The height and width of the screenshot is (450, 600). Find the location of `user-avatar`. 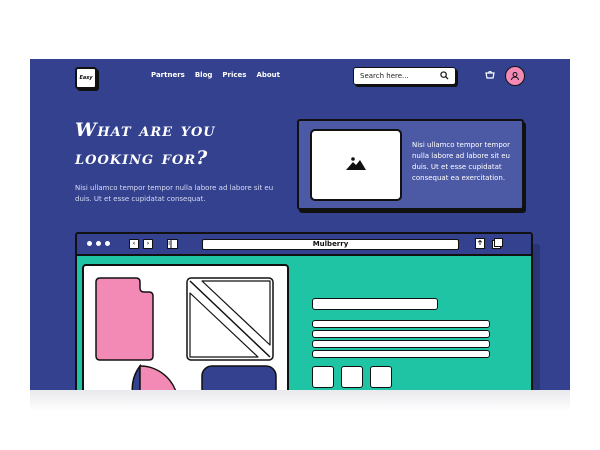

user-avatar is located at coordinates (515, 76).